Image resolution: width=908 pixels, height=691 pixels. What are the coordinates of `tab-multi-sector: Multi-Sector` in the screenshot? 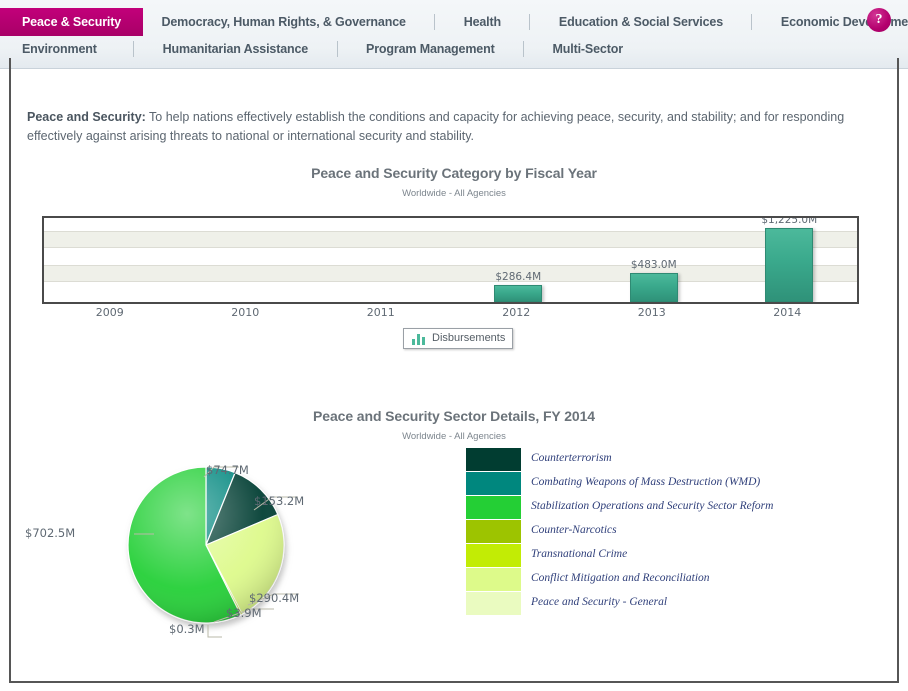 It's located at (588, 49).